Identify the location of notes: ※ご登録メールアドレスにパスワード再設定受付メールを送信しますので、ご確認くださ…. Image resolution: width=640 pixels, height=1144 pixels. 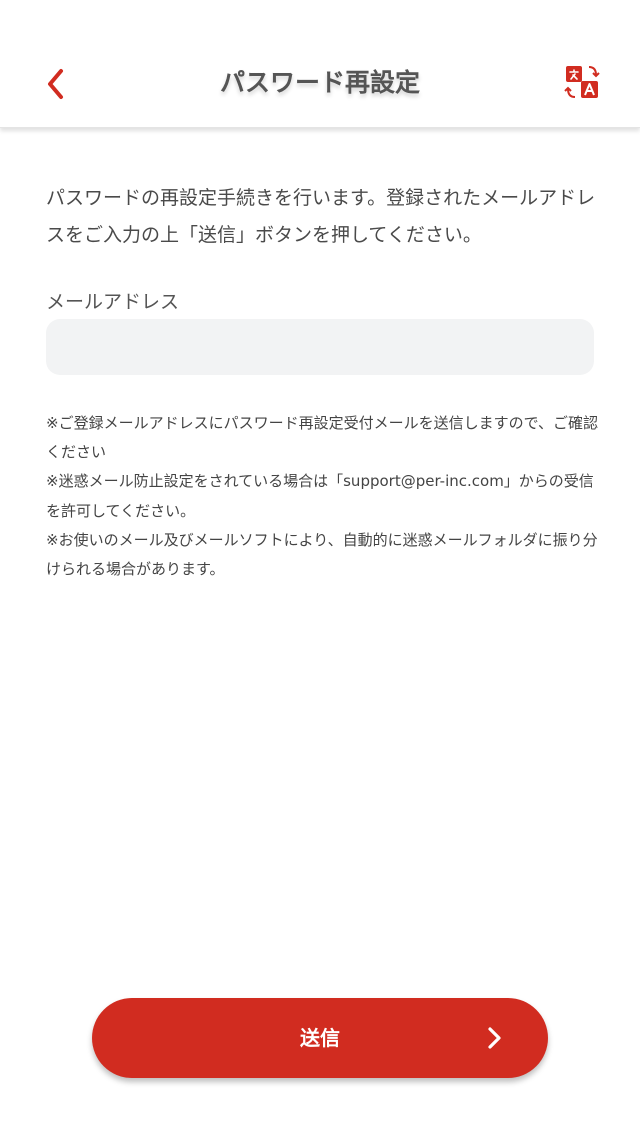
(324, 496).